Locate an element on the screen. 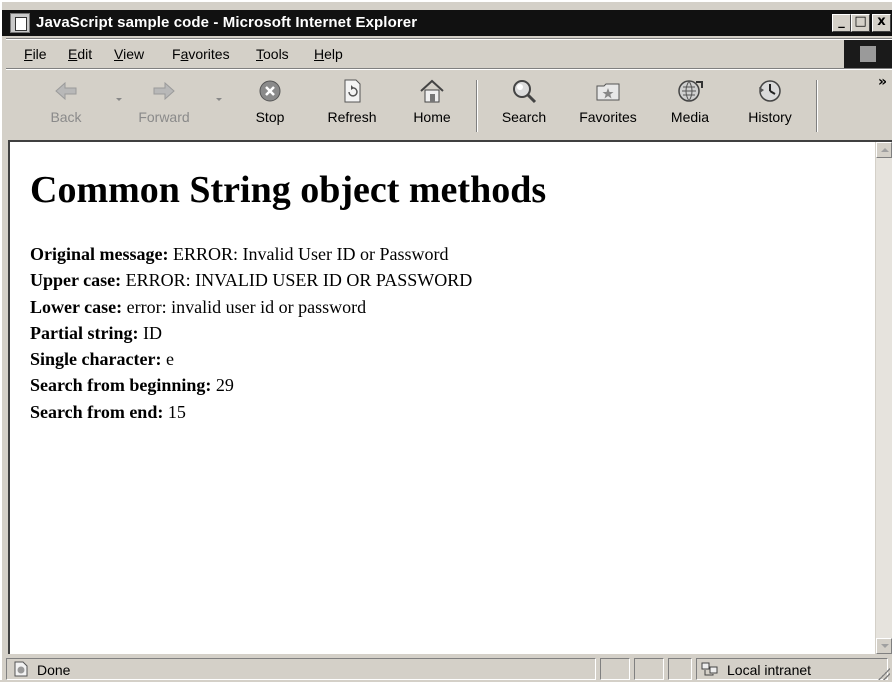 This screenshot has width=892, height=682. search-button: Search is located at coordinates (524, 104).